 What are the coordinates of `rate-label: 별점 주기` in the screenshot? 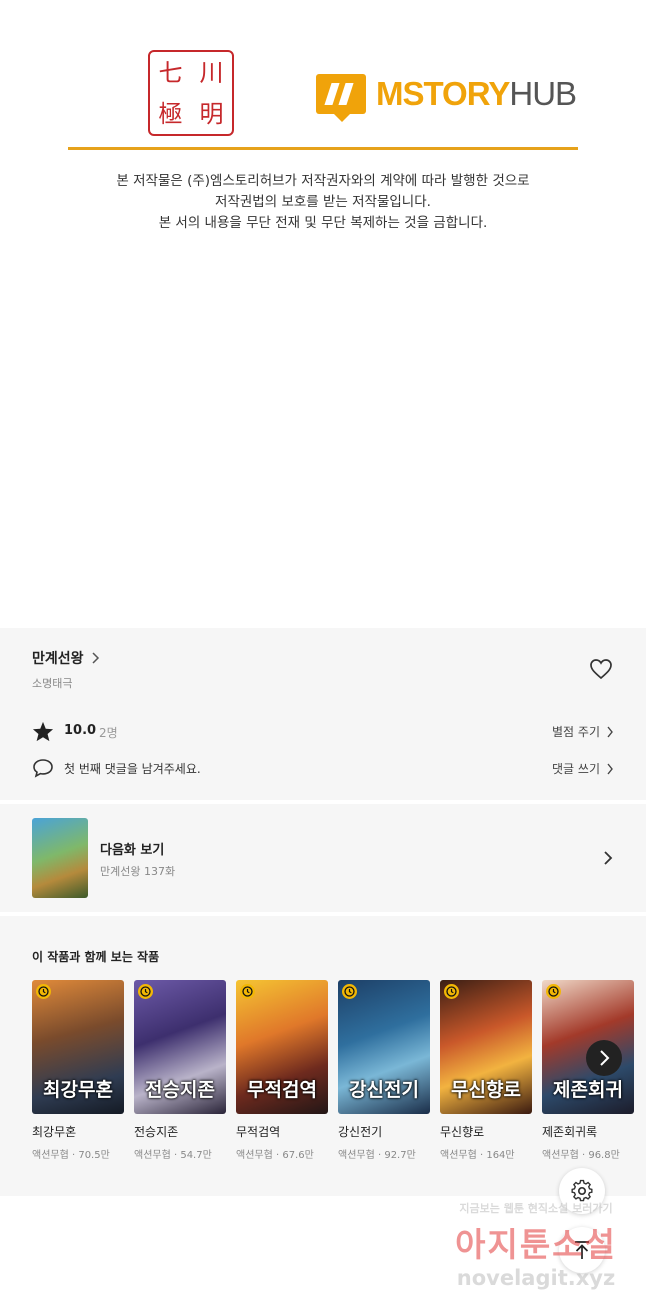 It's located at (576, 732).